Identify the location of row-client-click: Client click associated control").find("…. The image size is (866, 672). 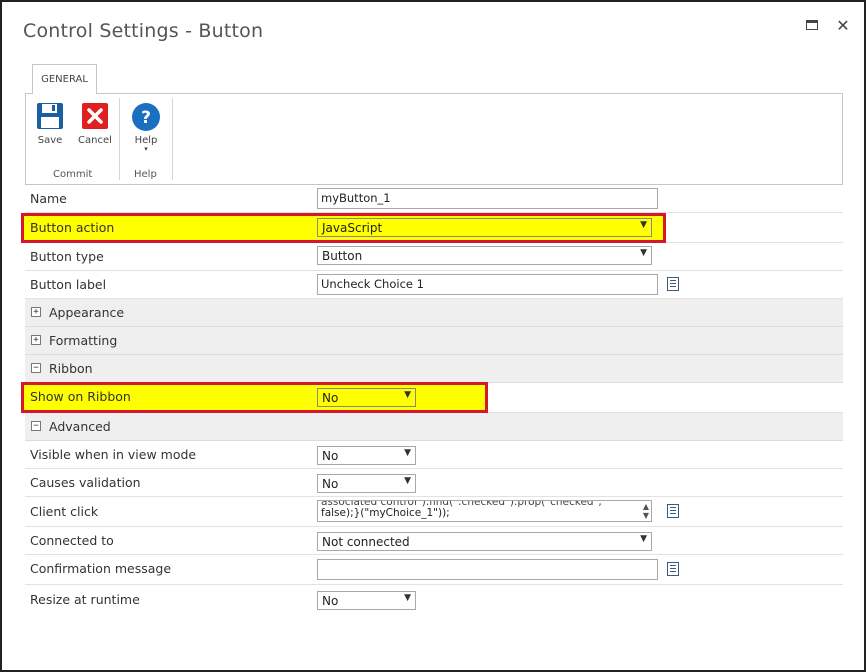
(434, 512).